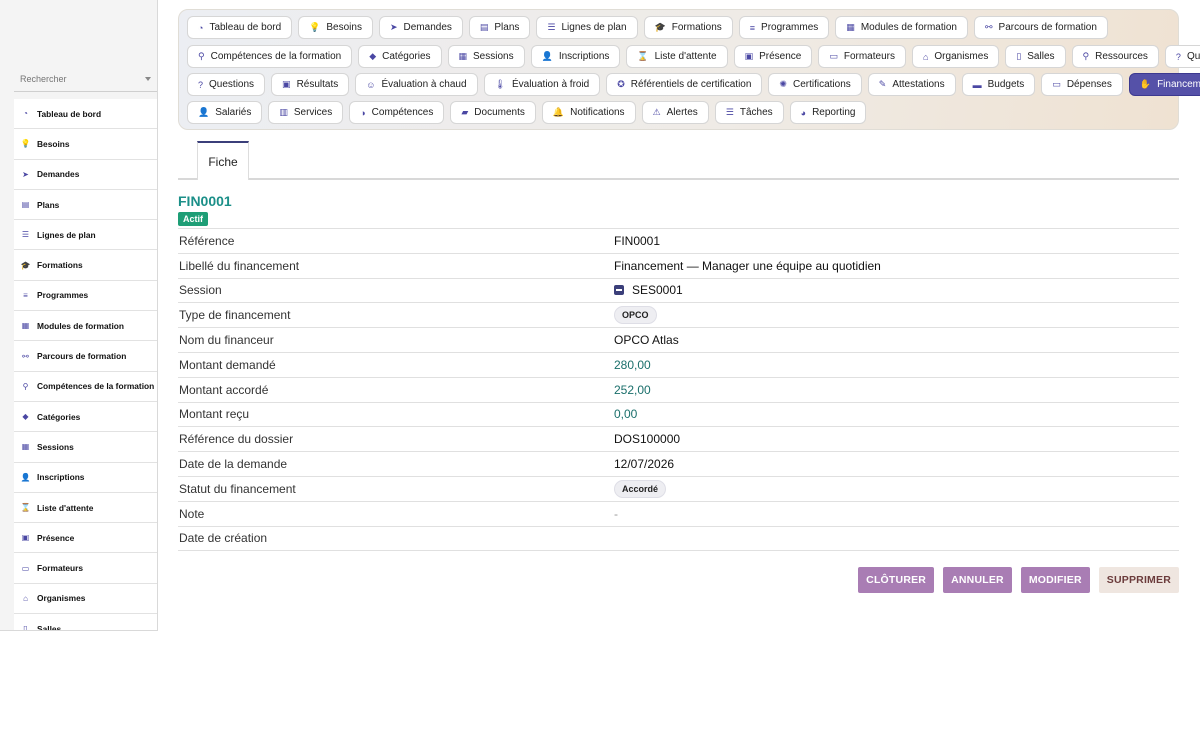  I want to click on sidebar-item: ▣ Présence, so click(85, 538).